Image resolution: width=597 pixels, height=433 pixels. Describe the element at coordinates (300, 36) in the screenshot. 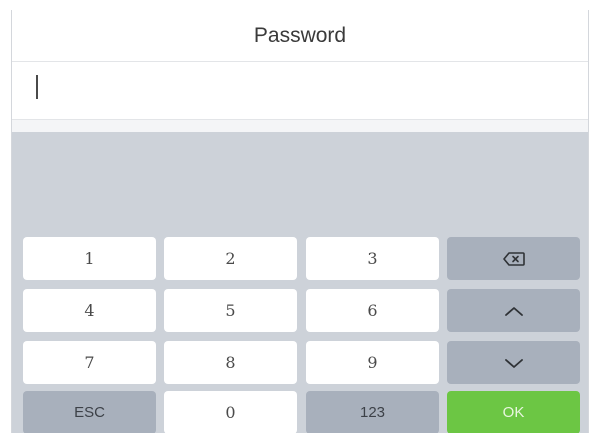

I see `dialog-title: Password` at that location.